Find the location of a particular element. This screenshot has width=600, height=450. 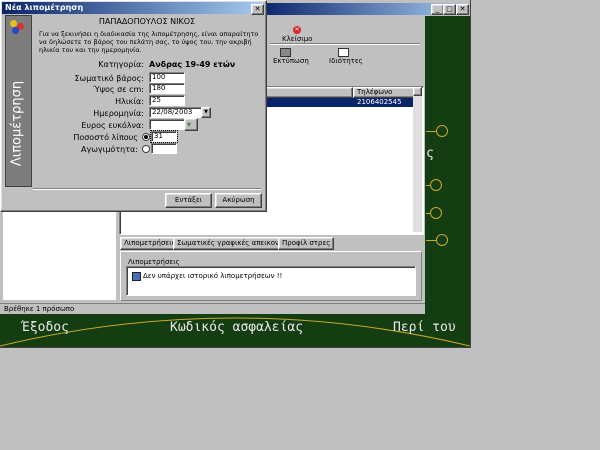

selected-phone-cell: 2106402545 is located at coordinates (379, 102).